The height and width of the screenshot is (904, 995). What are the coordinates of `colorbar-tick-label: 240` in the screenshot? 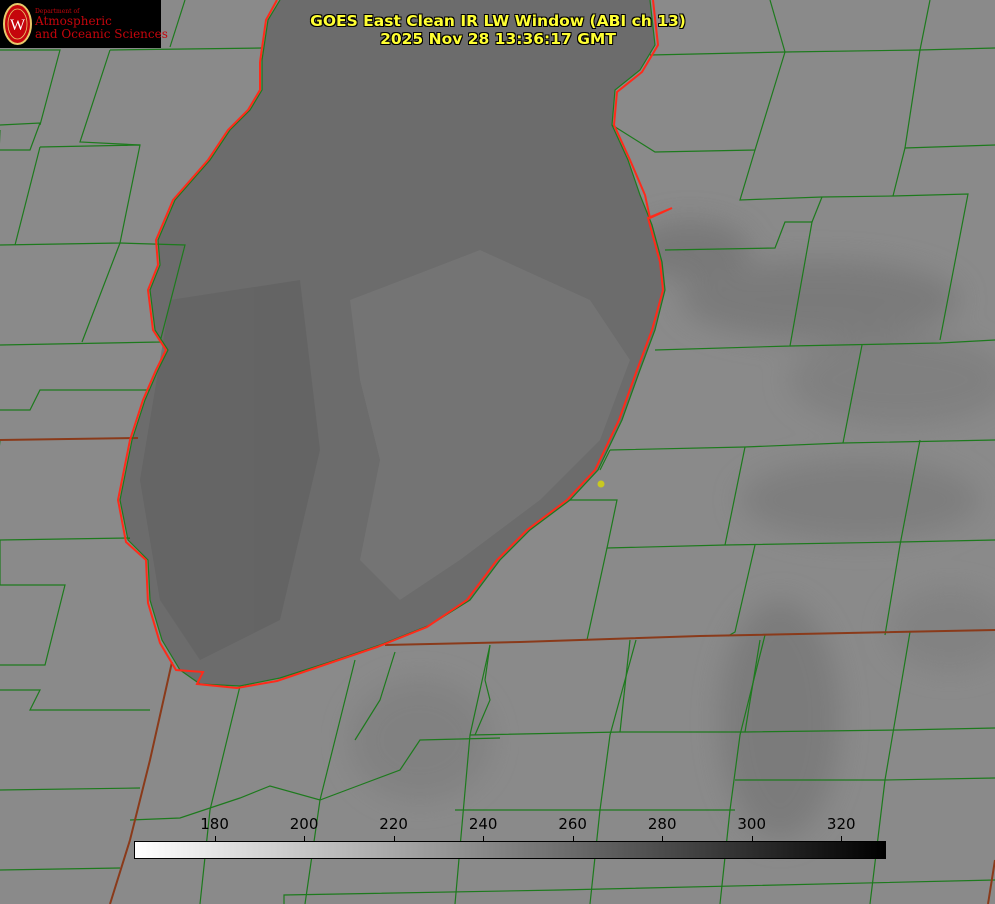 It's located at (483, 824).